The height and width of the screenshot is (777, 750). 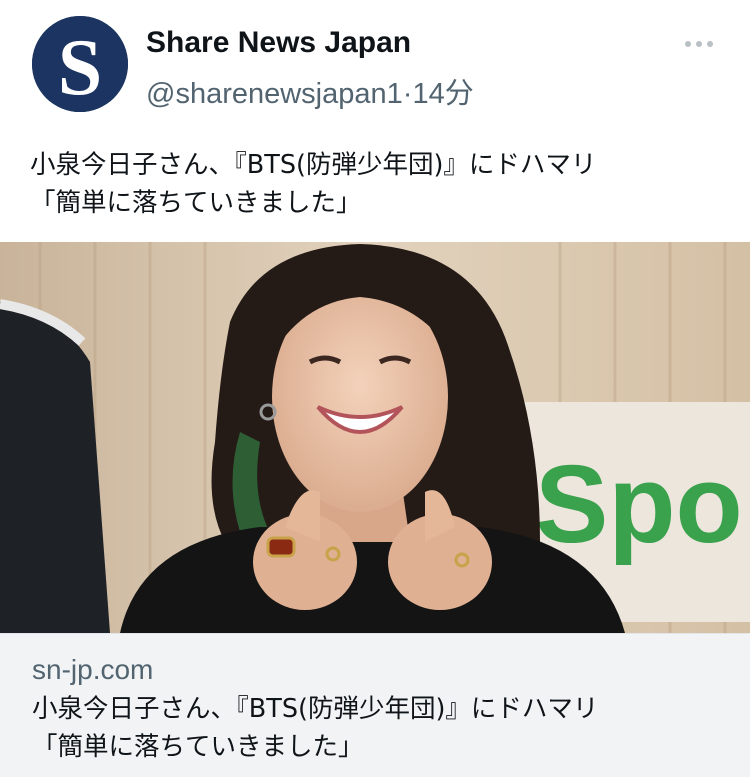 What do you see at coordinates (313, 165) in the screenshot?
I see `post-text-line: 小泉今日子さん、『BTS(防弾少年団)』にドハマリ` at bounding box center [313, 165].